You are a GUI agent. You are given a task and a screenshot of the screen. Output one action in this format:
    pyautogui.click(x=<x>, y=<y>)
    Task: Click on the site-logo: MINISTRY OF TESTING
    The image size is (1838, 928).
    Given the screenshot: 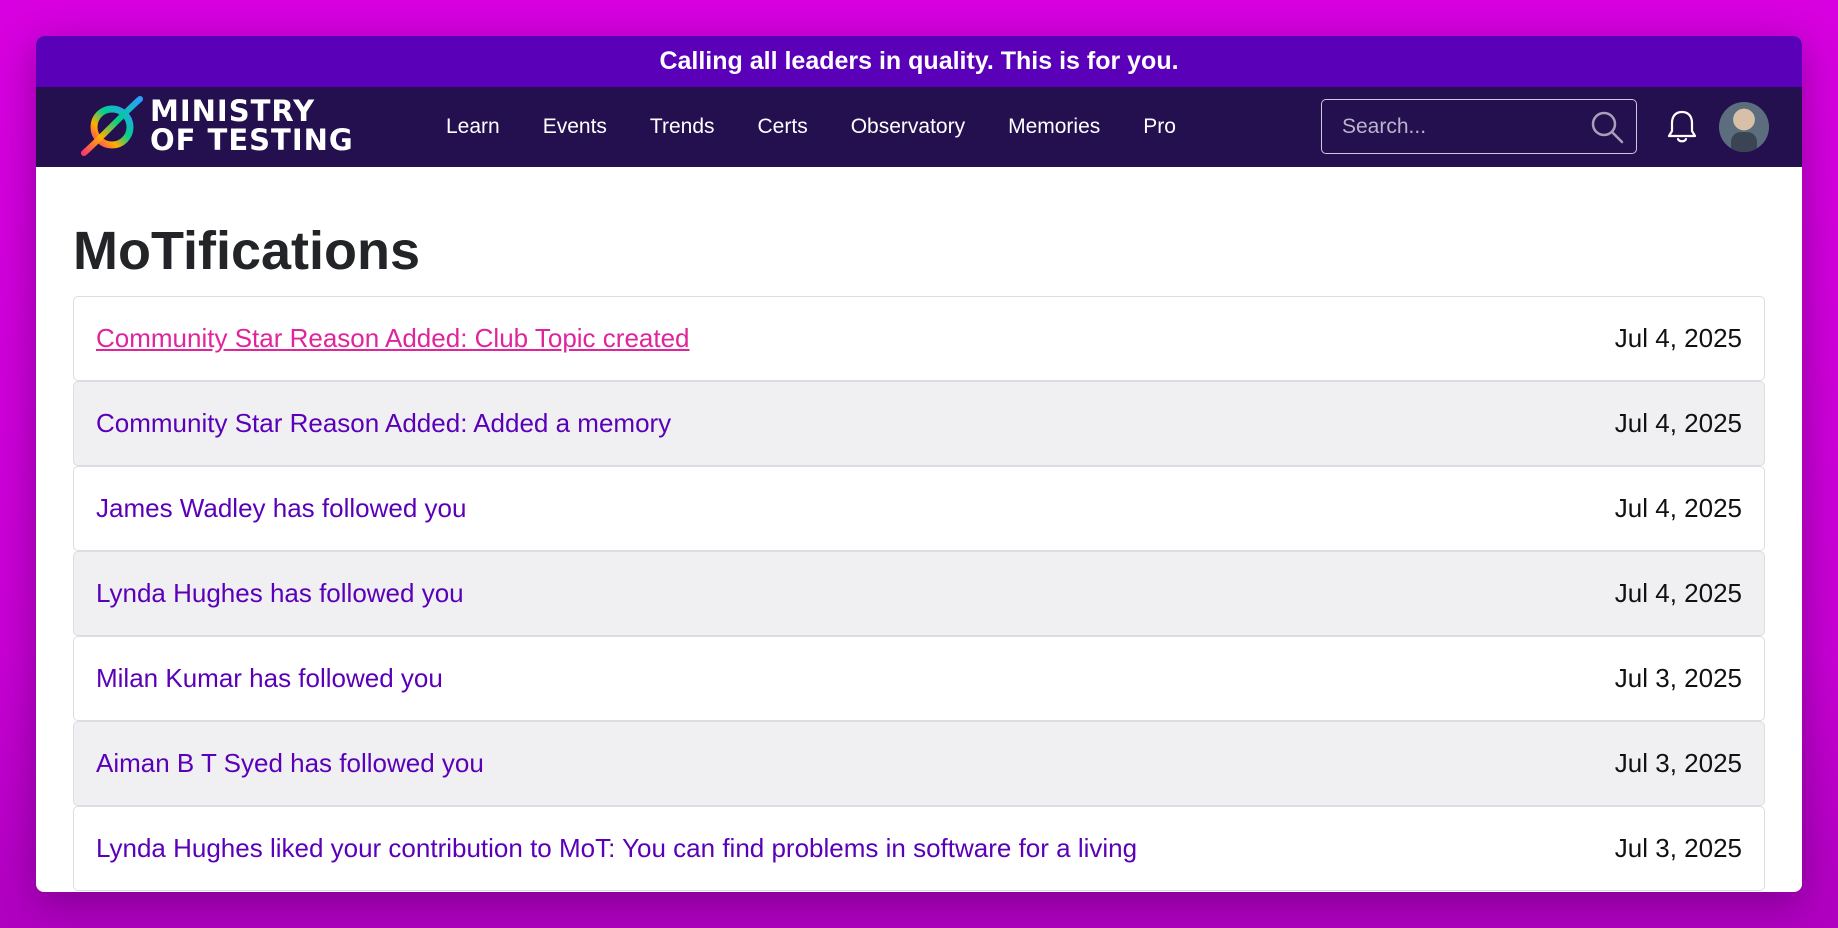 What is the action you would take?
    pyautogui.click(x=216, y=126)
    